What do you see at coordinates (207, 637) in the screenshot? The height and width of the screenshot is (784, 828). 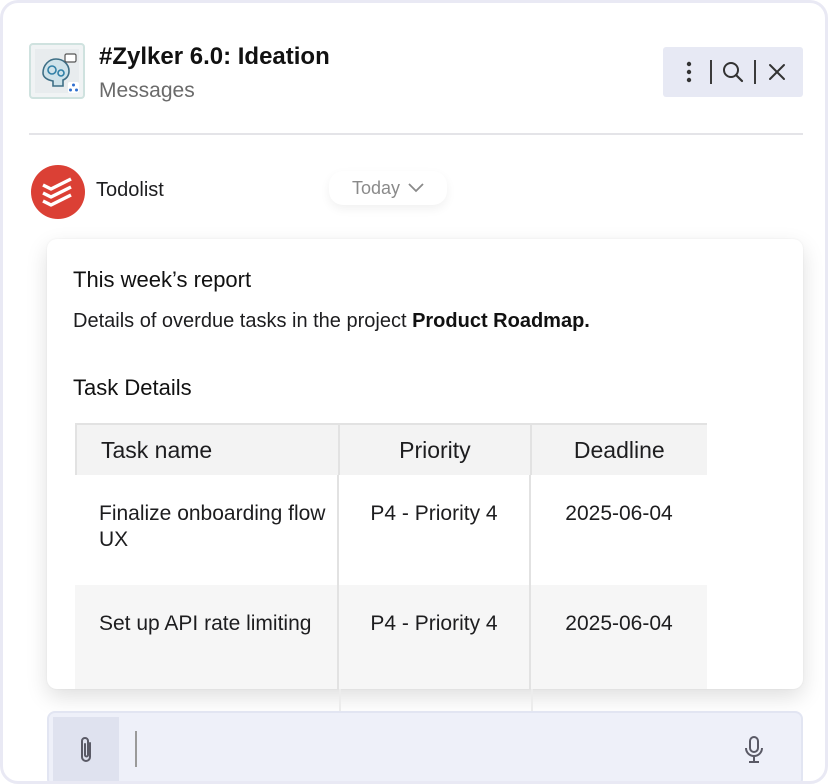 I see `task-name-cell: Set up API rate limiting` at bounding box center [207, 637].